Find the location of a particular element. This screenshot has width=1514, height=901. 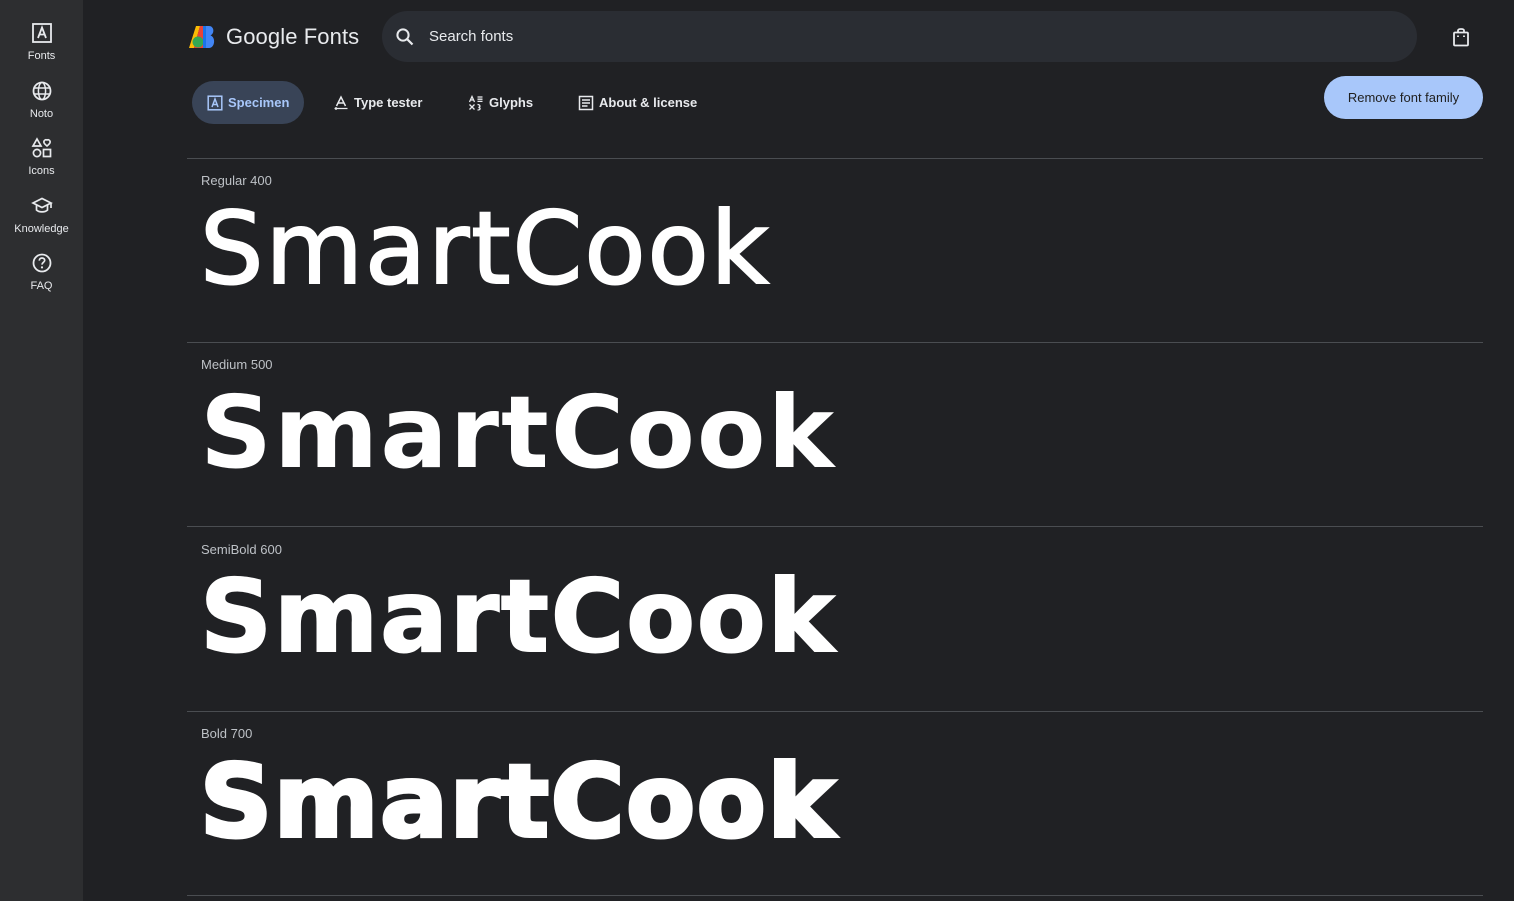

style-label: Medium 500 is located at coordinates (237, 364).